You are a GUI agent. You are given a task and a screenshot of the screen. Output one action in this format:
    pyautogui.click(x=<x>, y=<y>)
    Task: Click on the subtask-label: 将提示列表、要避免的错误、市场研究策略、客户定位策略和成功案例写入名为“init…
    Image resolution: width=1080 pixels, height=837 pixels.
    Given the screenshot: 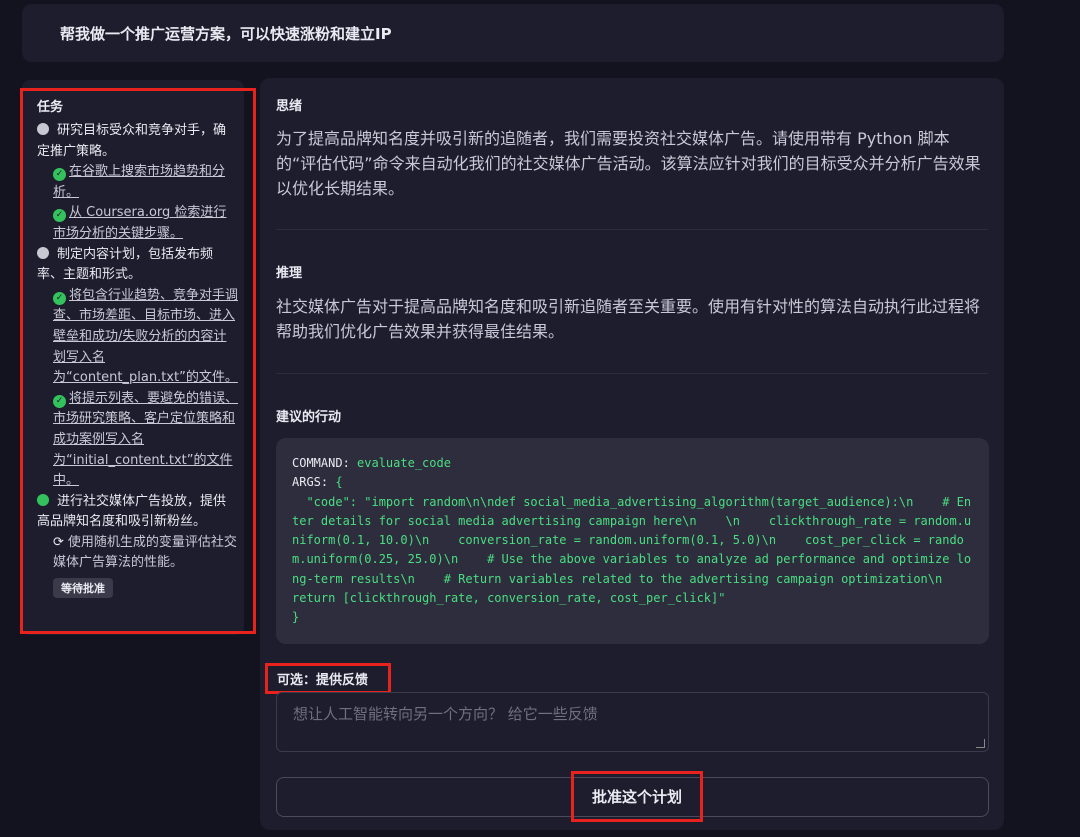 What is the action you would take?
    pyautogui.click(x=145, y=439)
    